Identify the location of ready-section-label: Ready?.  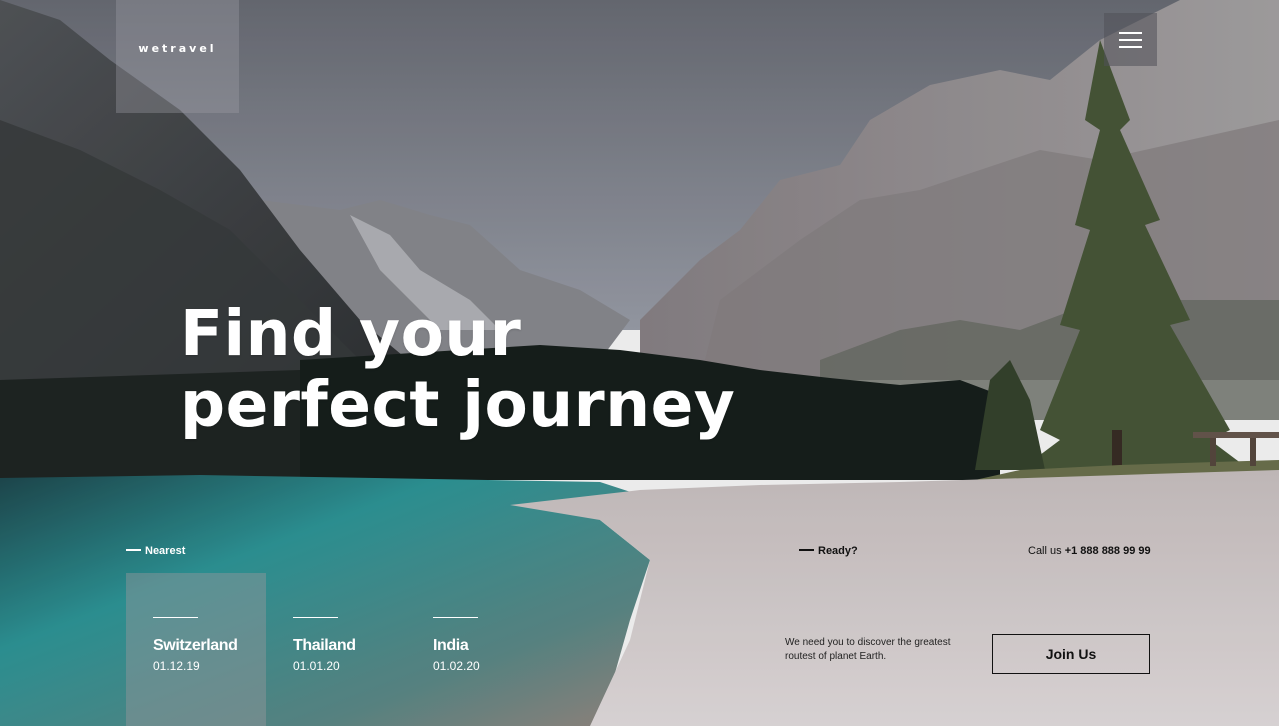
(828, 551).